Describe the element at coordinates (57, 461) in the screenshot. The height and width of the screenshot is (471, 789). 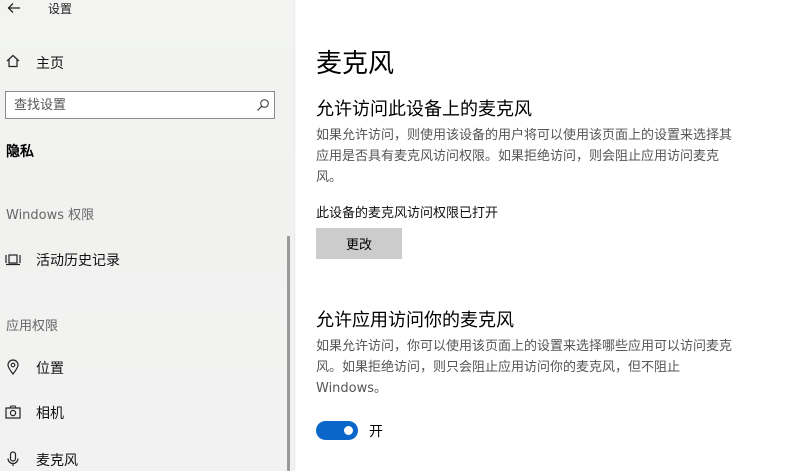
I see `sidebar-item-label: 麦克风` at that location.